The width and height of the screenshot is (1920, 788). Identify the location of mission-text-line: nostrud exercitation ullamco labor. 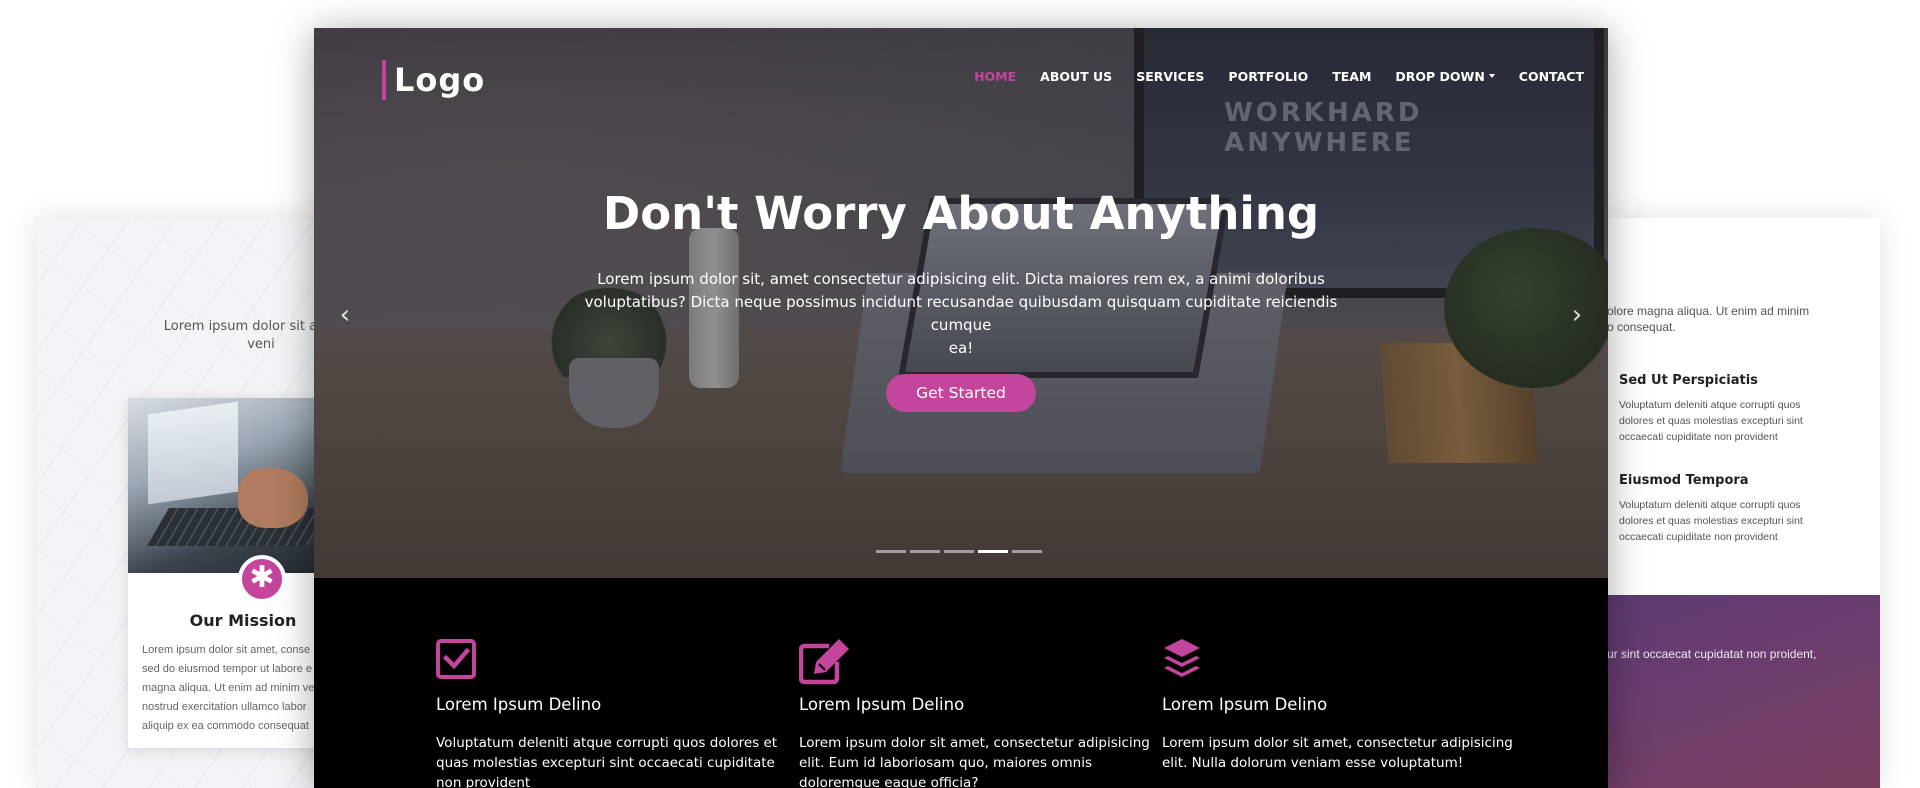
(224, 707).